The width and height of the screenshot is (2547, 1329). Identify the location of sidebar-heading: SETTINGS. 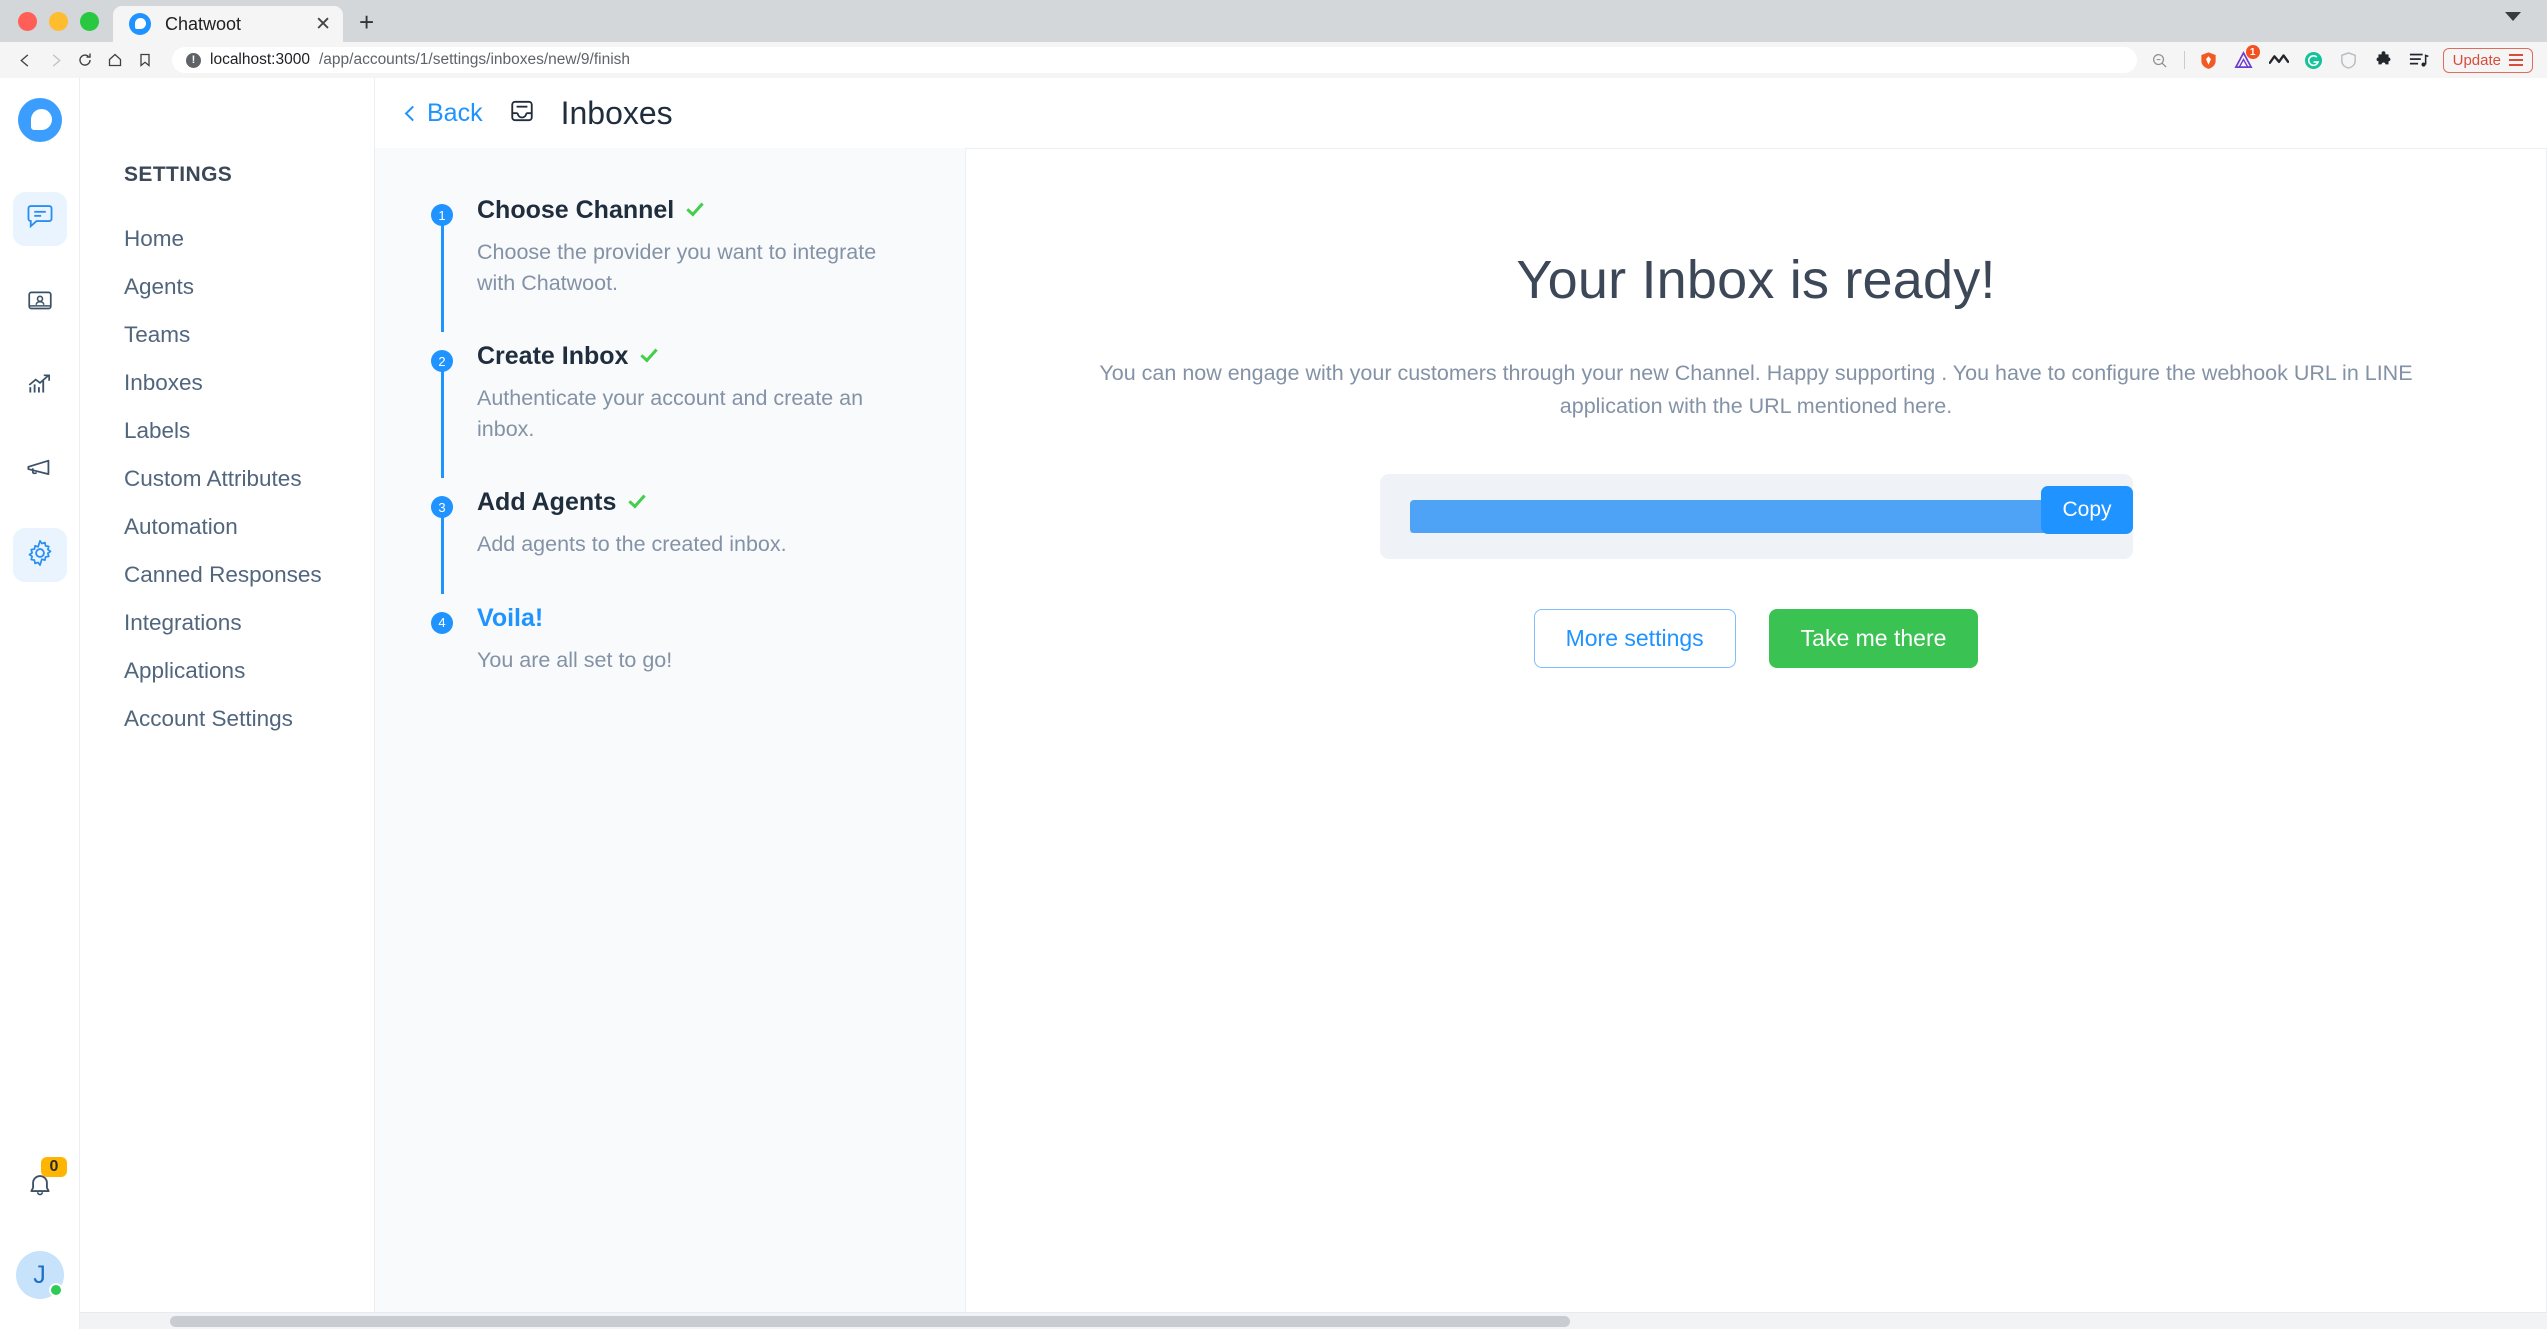
(178, 174).